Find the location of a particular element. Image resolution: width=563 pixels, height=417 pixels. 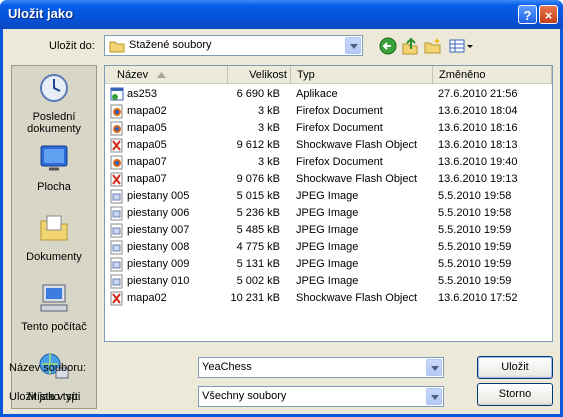

place-label-line: Tento počítač is located at coordinates (54, 327).